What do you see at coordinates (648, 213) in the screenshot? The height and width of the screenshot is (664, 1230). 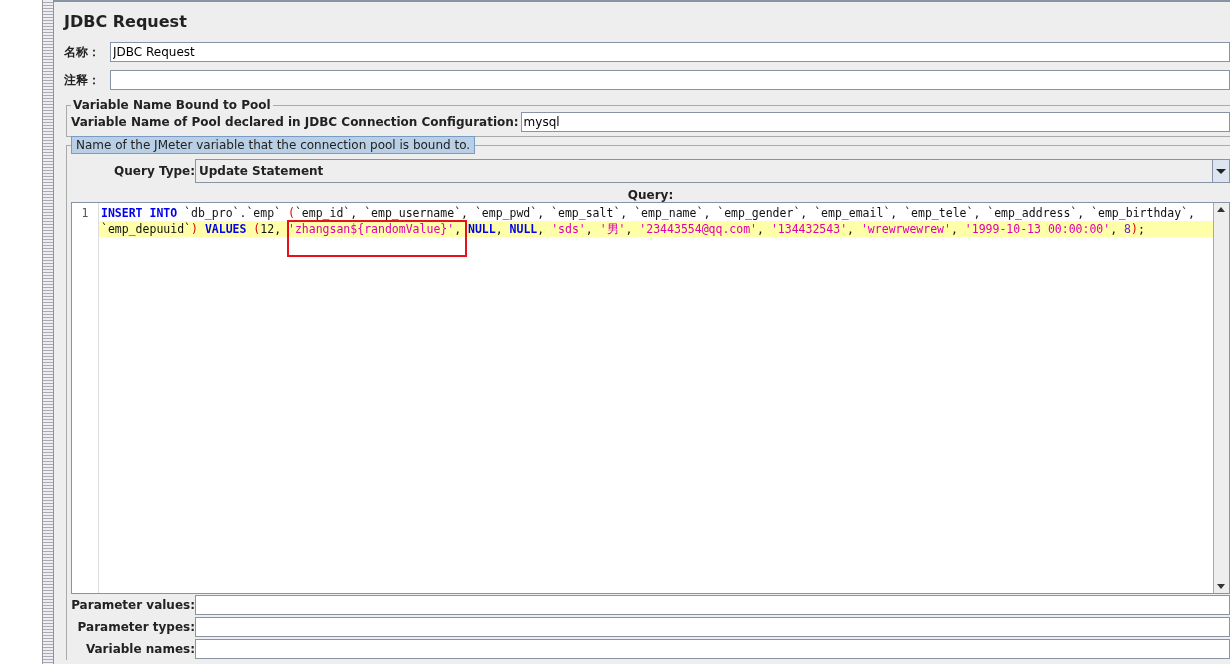 I see `code-line: INSERT INTO `db_pro`.`emp` (`emp_id`, `emp_username`, `emp_pwd`, `emp_salt`, `emp_name`, `emp_gender`, `emp_email`, `emp_tele`, `emp_address`, `emp_birthday`,` at bounding box center [648, 213].